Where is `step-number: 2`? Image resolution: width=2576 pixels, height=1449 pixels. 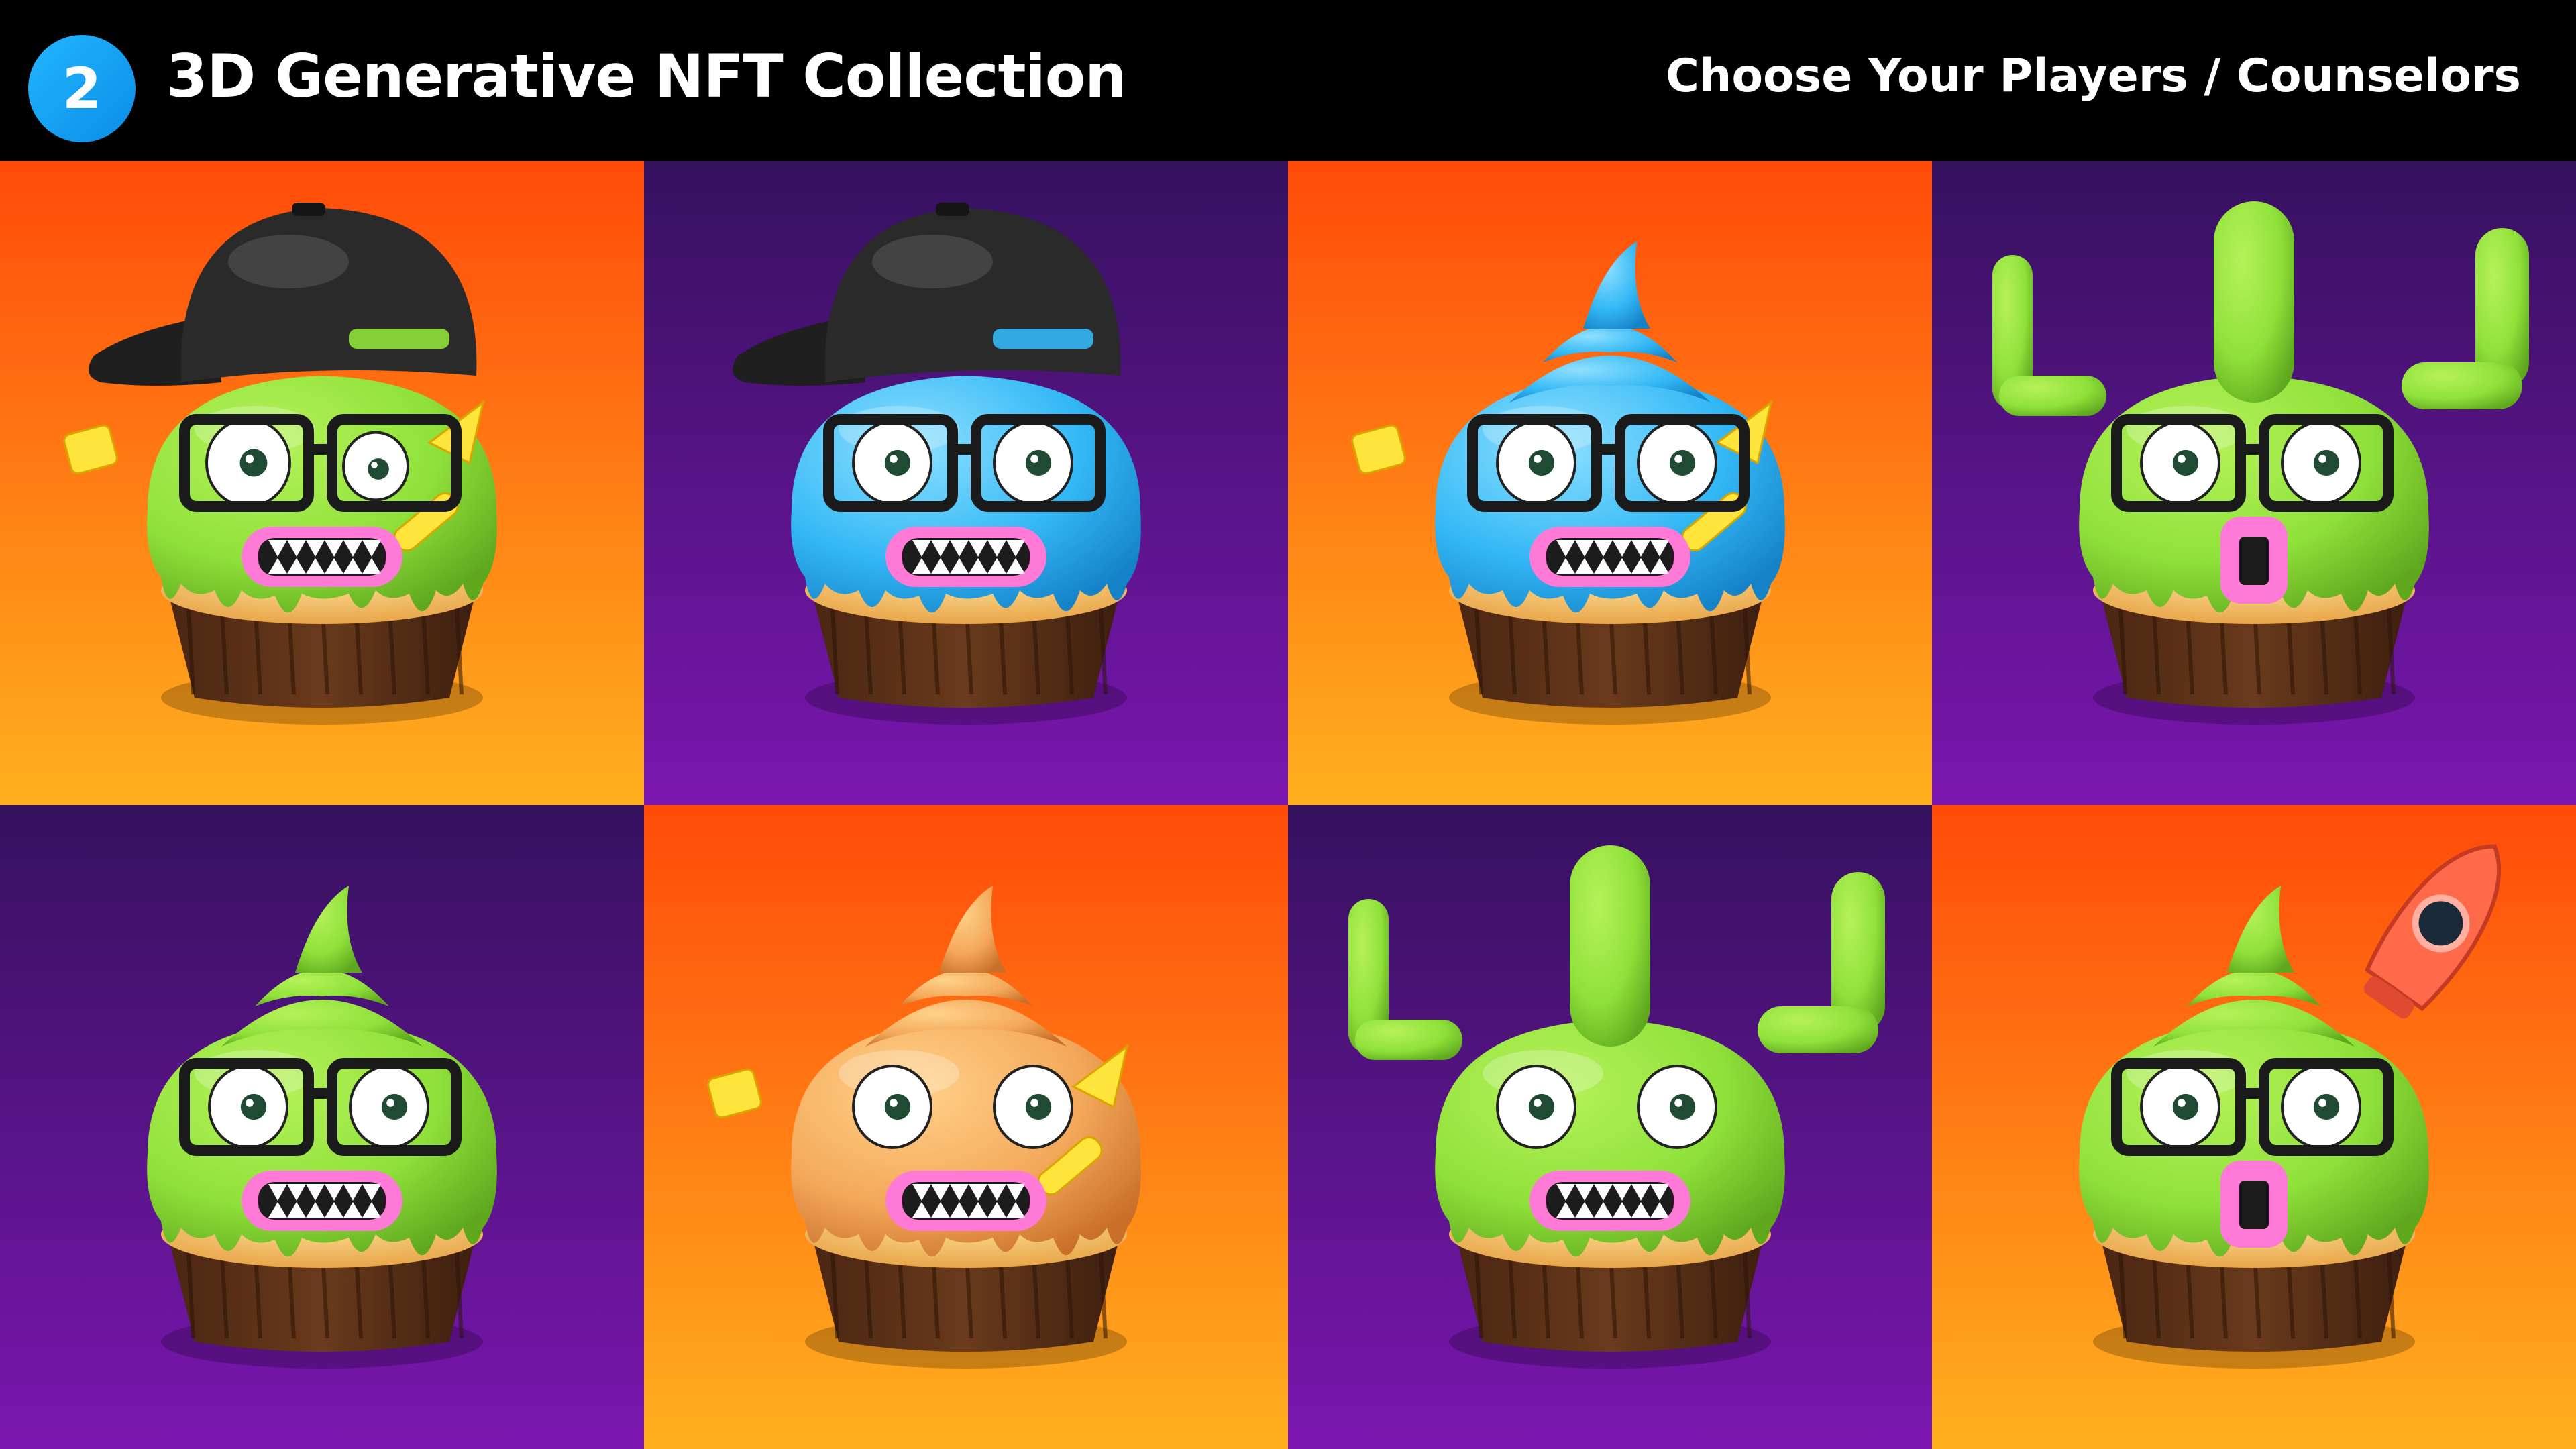 step-number: 2 is located at coordinates (82, 88).